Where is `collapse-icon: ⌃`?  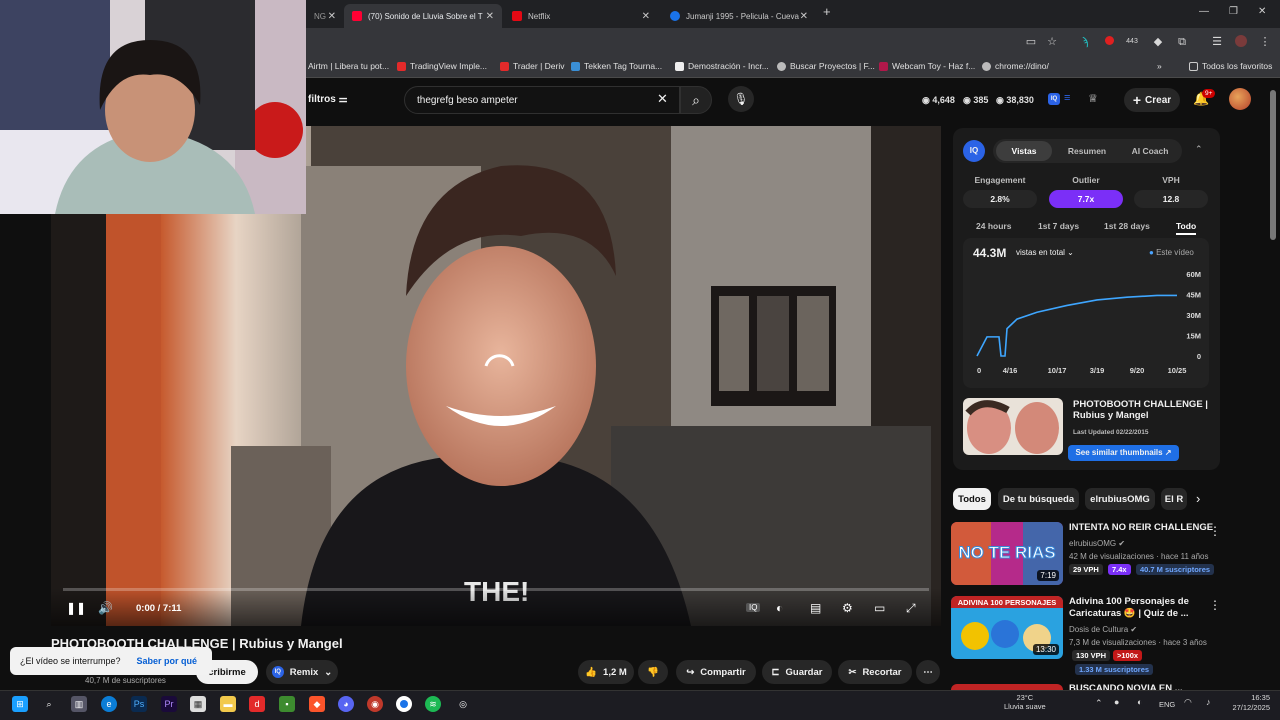 collapse-icon: ⌃ is located at coordinates (1199, 149).